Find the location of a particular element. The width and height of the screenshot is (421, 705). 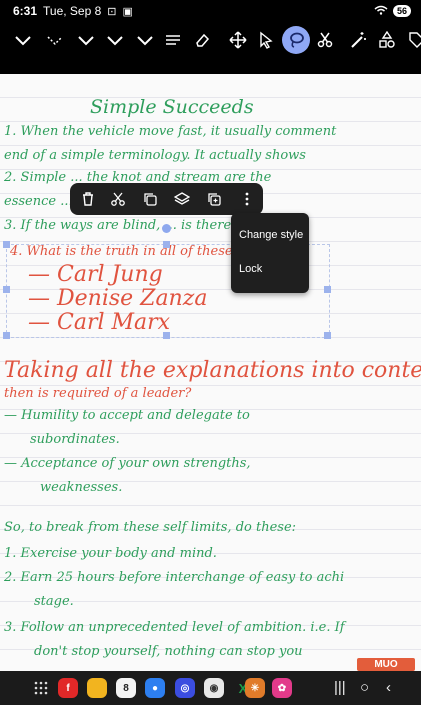

flower-app-icon: ✿ is located at coordinates (282, 688).